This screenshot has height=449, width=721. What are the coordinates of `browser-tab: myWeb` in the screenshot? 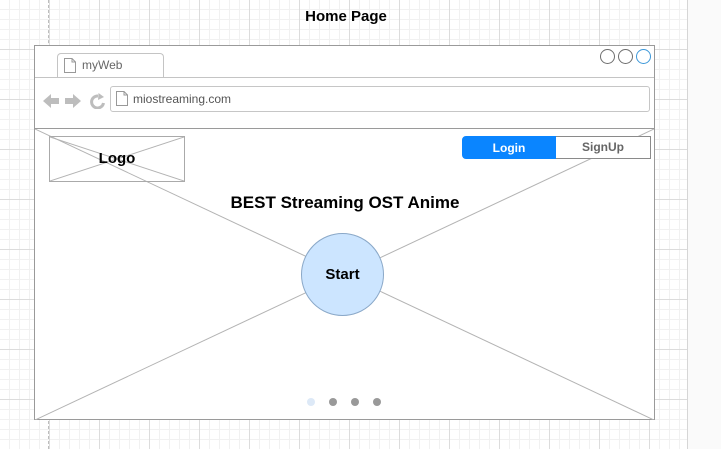 It's located at (110, 65).